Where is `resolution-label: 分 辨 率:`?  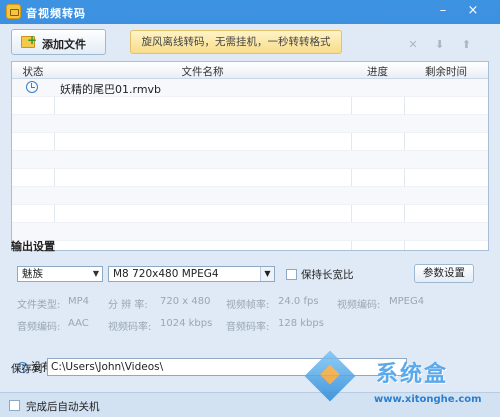 resolution-label: 分 辨 率: is located at coordinates (128, 305).